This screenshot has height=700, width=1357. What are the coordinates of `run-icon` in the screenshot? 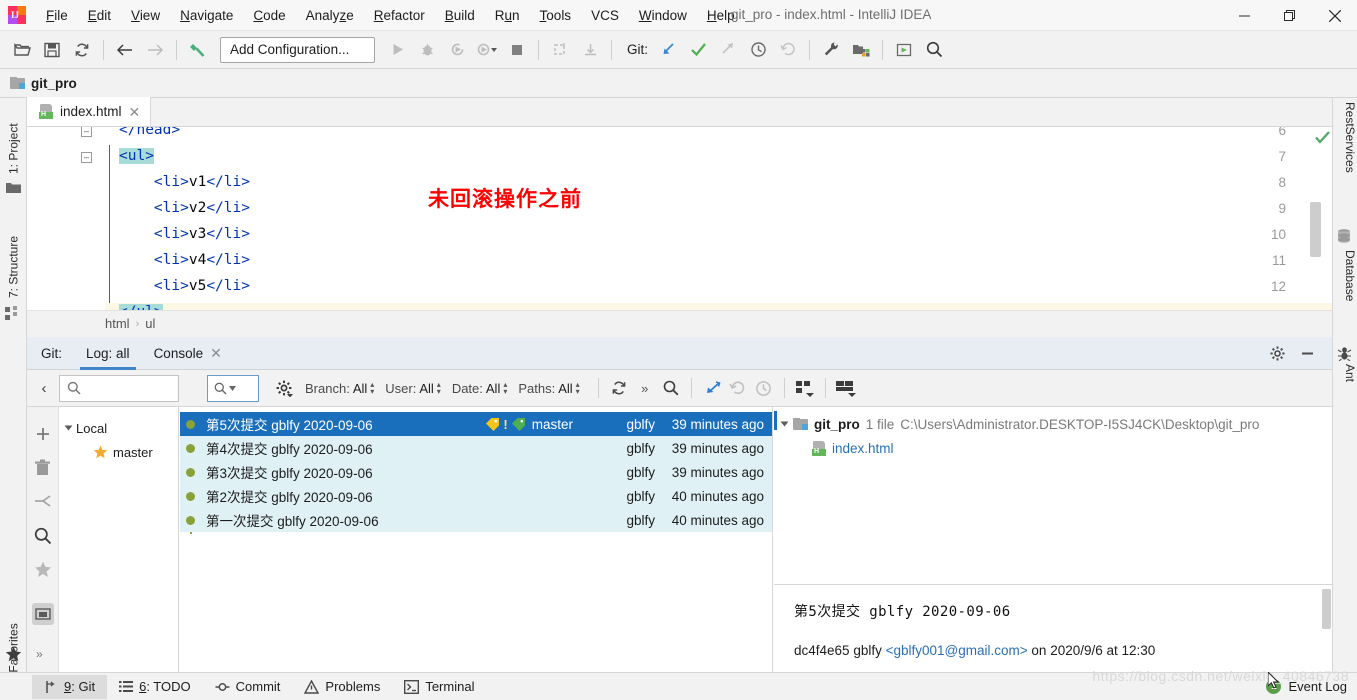 It's located at (397, 50).